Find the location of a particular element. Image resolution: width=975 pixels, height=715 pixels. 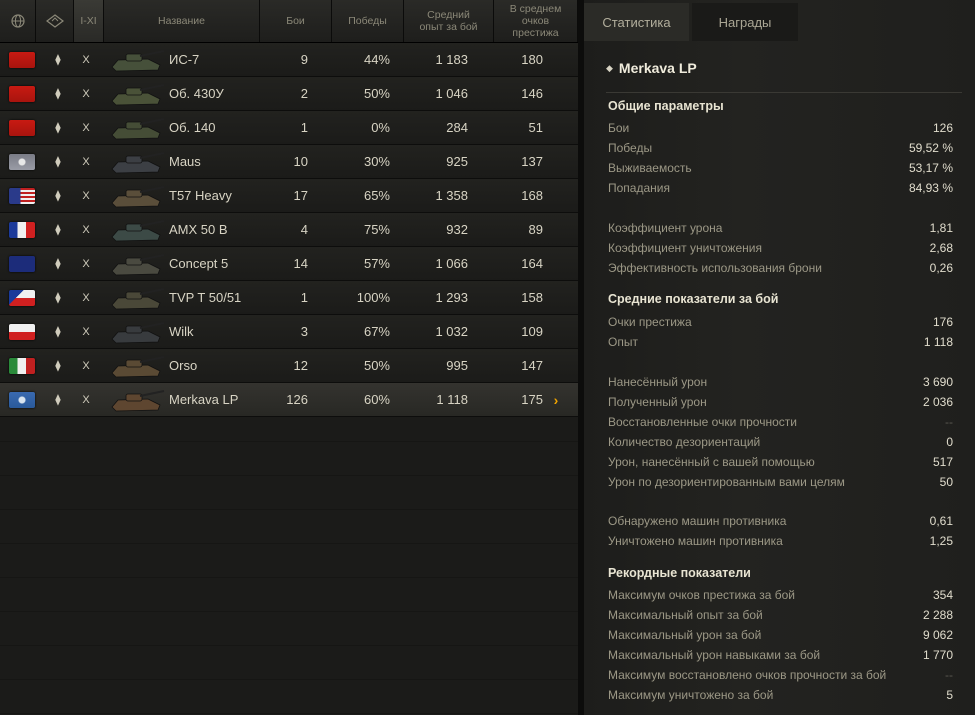

table-row: ⧫ X Concept 5 14 57% 1 066 164 is located at coordinates (289, 264).